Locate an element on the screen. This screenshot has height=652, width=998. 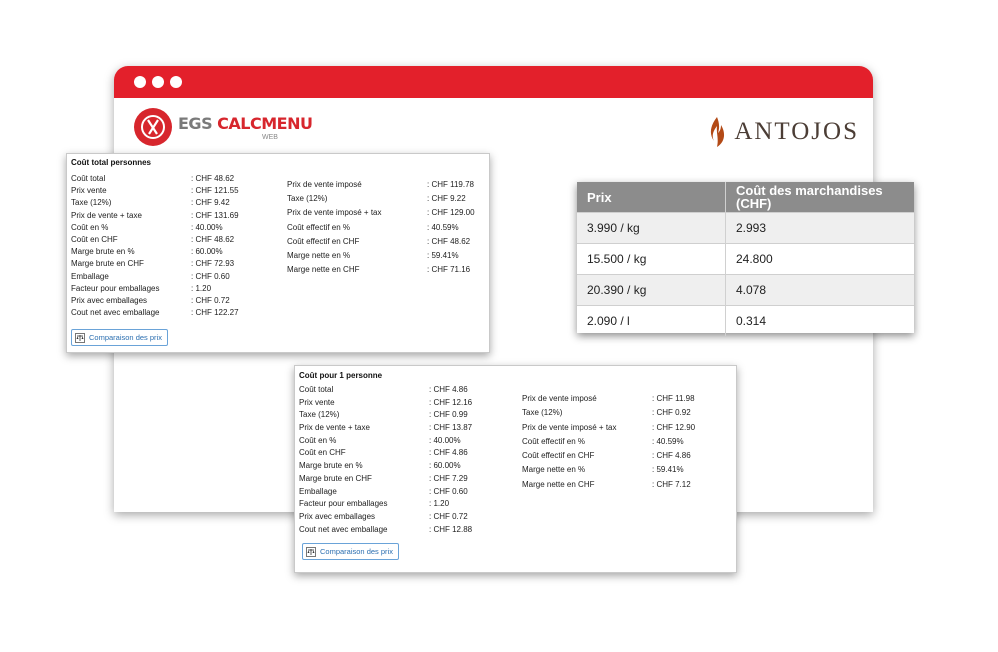
item-label: Facteur pour emballages is located at coordinates (343, 504).